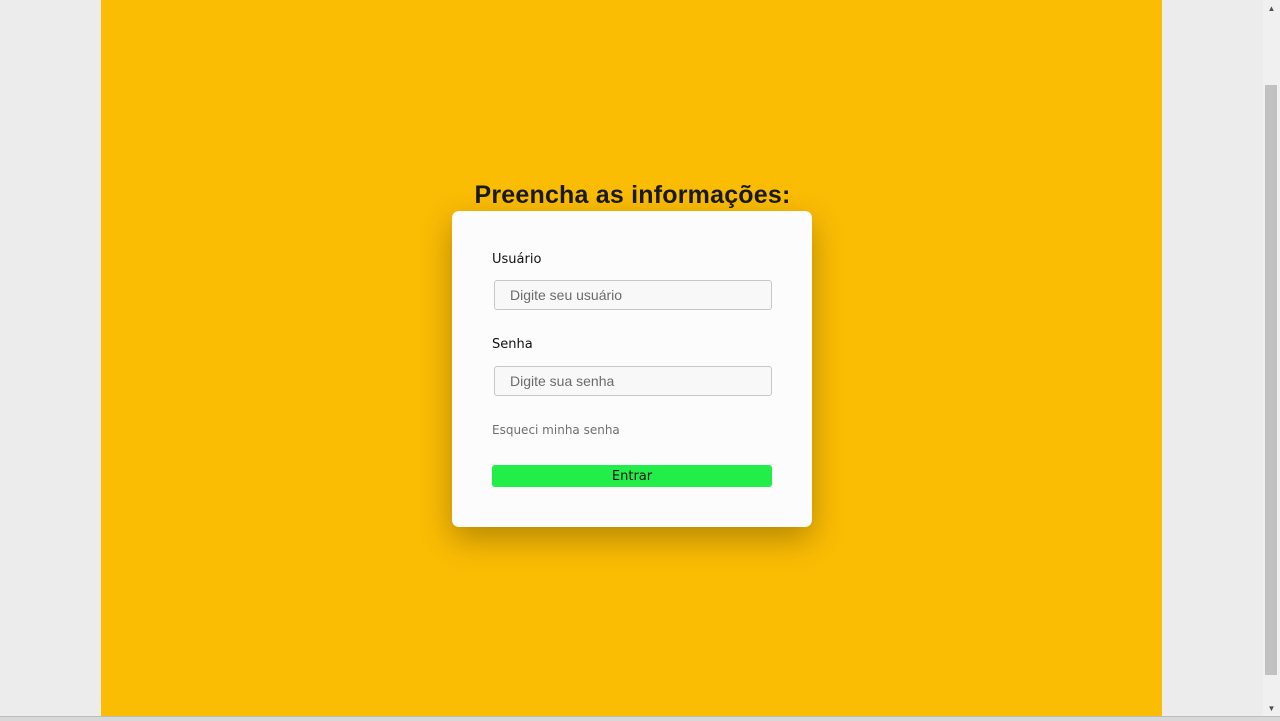  What do you see at coordinates (633, 381) in the screenshot?
I see `password-input` at bounding box center [633, 381].